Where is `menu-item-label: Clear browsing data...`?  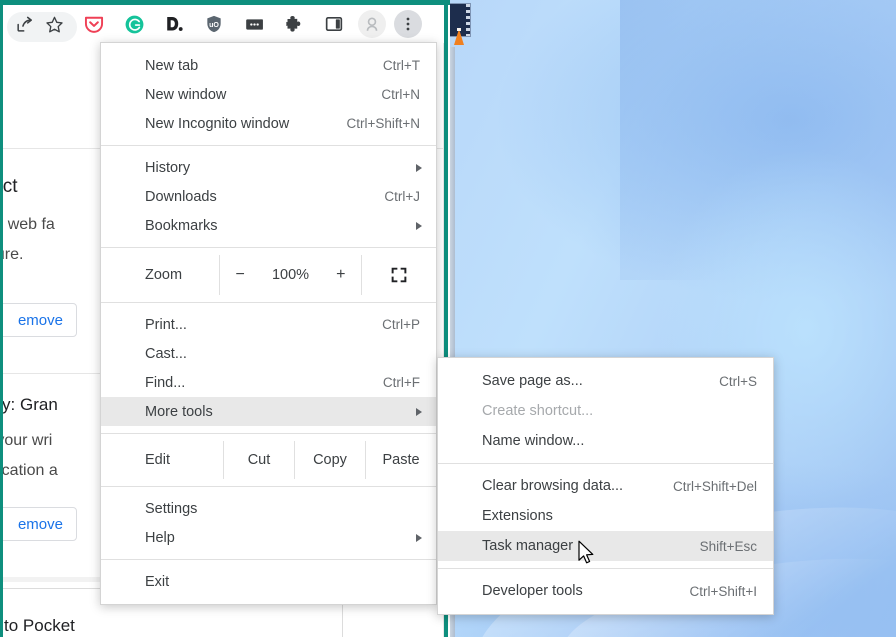 menu-item-label: Clear browsing data... is located at coordinates (553, 486).